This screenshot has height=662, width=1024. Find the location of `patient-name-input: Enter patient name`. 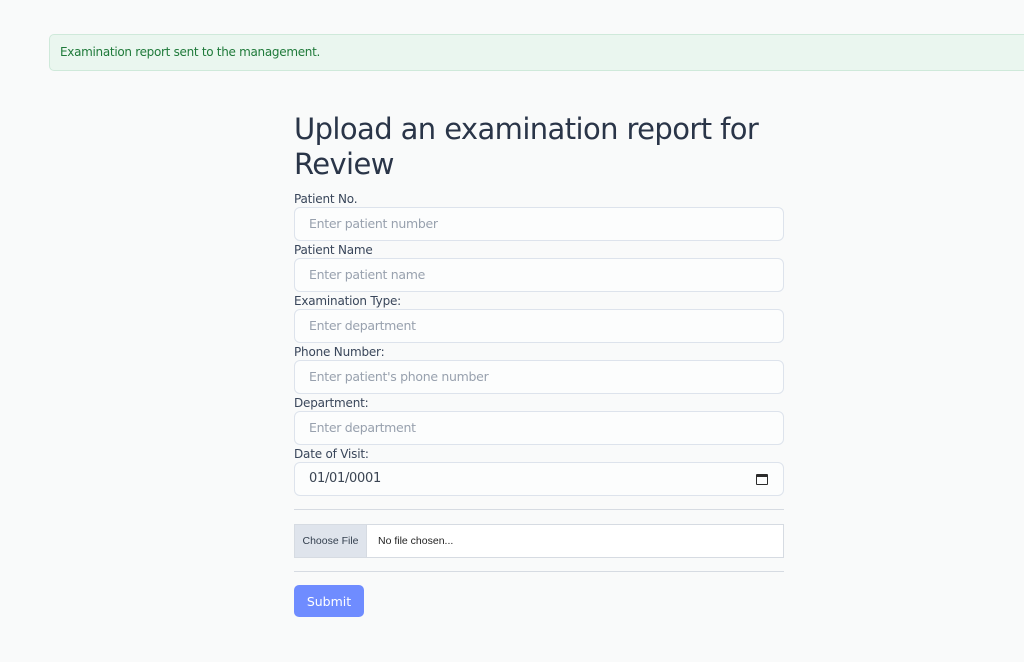

patient-name-input: Enter patient name is located at coordinates (539, 275).